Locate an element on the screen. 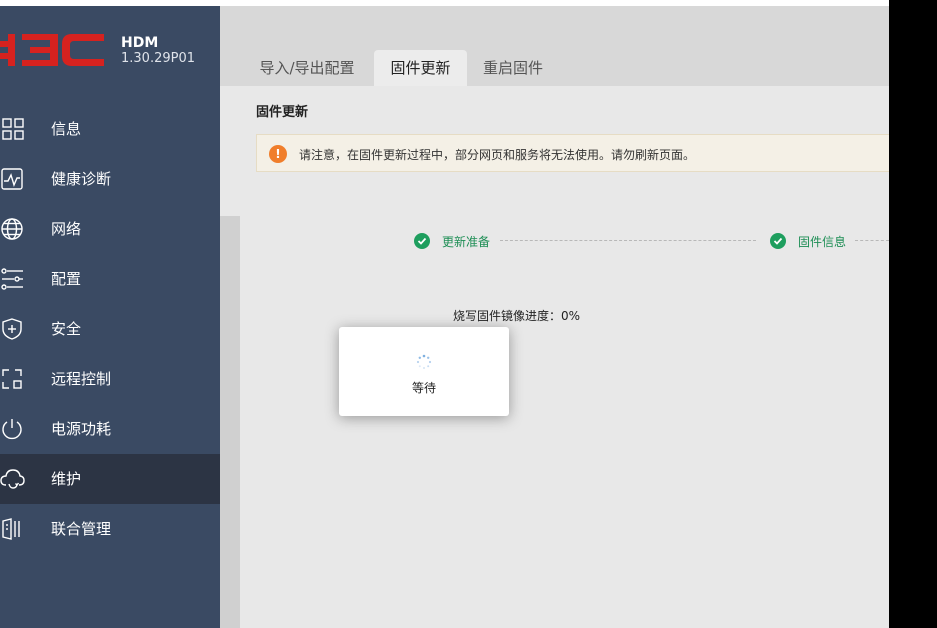 The image size is (937, 628). product-info: HDM 1.30.29P01 is located at coordinates (158, 51).